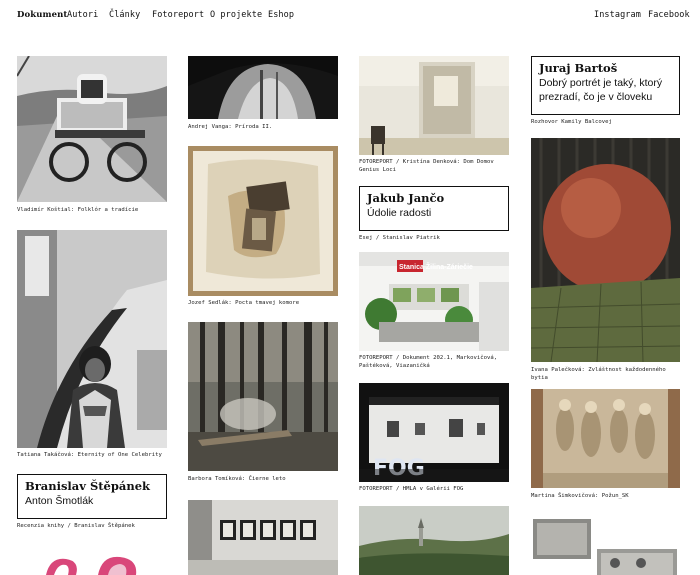  What do you see at coordinates (92, 565) in the screenshot?
I see `photo-pink-artwork` at bounding box center [92, 565].